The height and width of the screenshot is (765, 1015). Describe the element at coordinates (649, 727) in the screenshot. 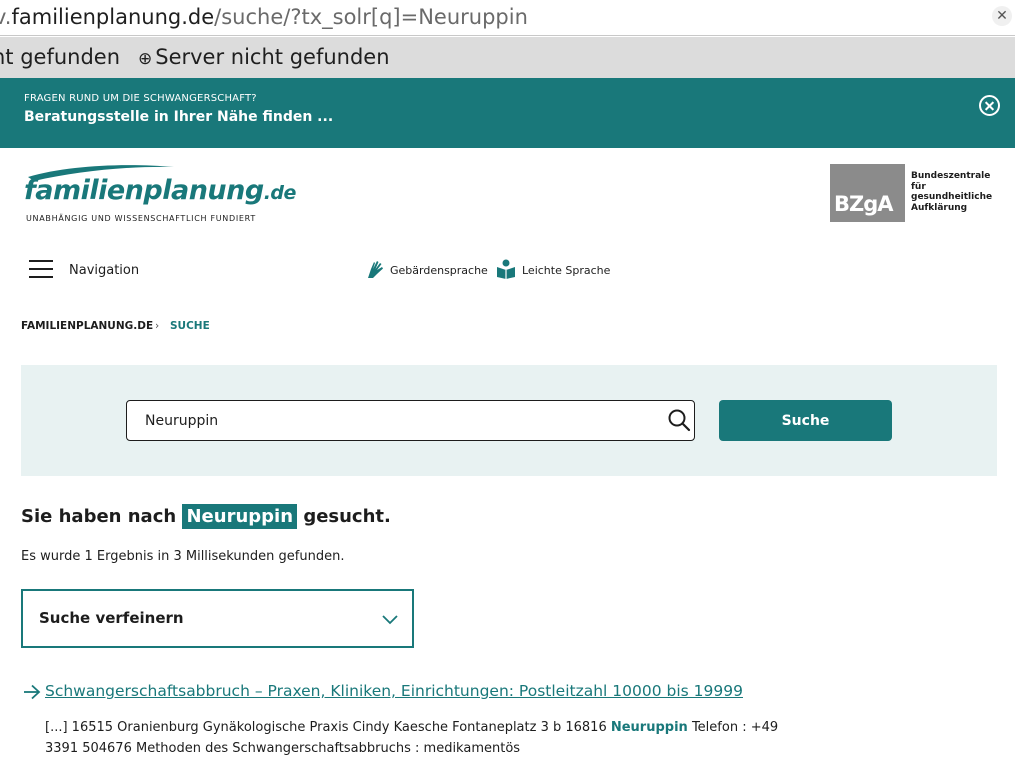

I see `snippet-highlight: Neuruppin` at that location.